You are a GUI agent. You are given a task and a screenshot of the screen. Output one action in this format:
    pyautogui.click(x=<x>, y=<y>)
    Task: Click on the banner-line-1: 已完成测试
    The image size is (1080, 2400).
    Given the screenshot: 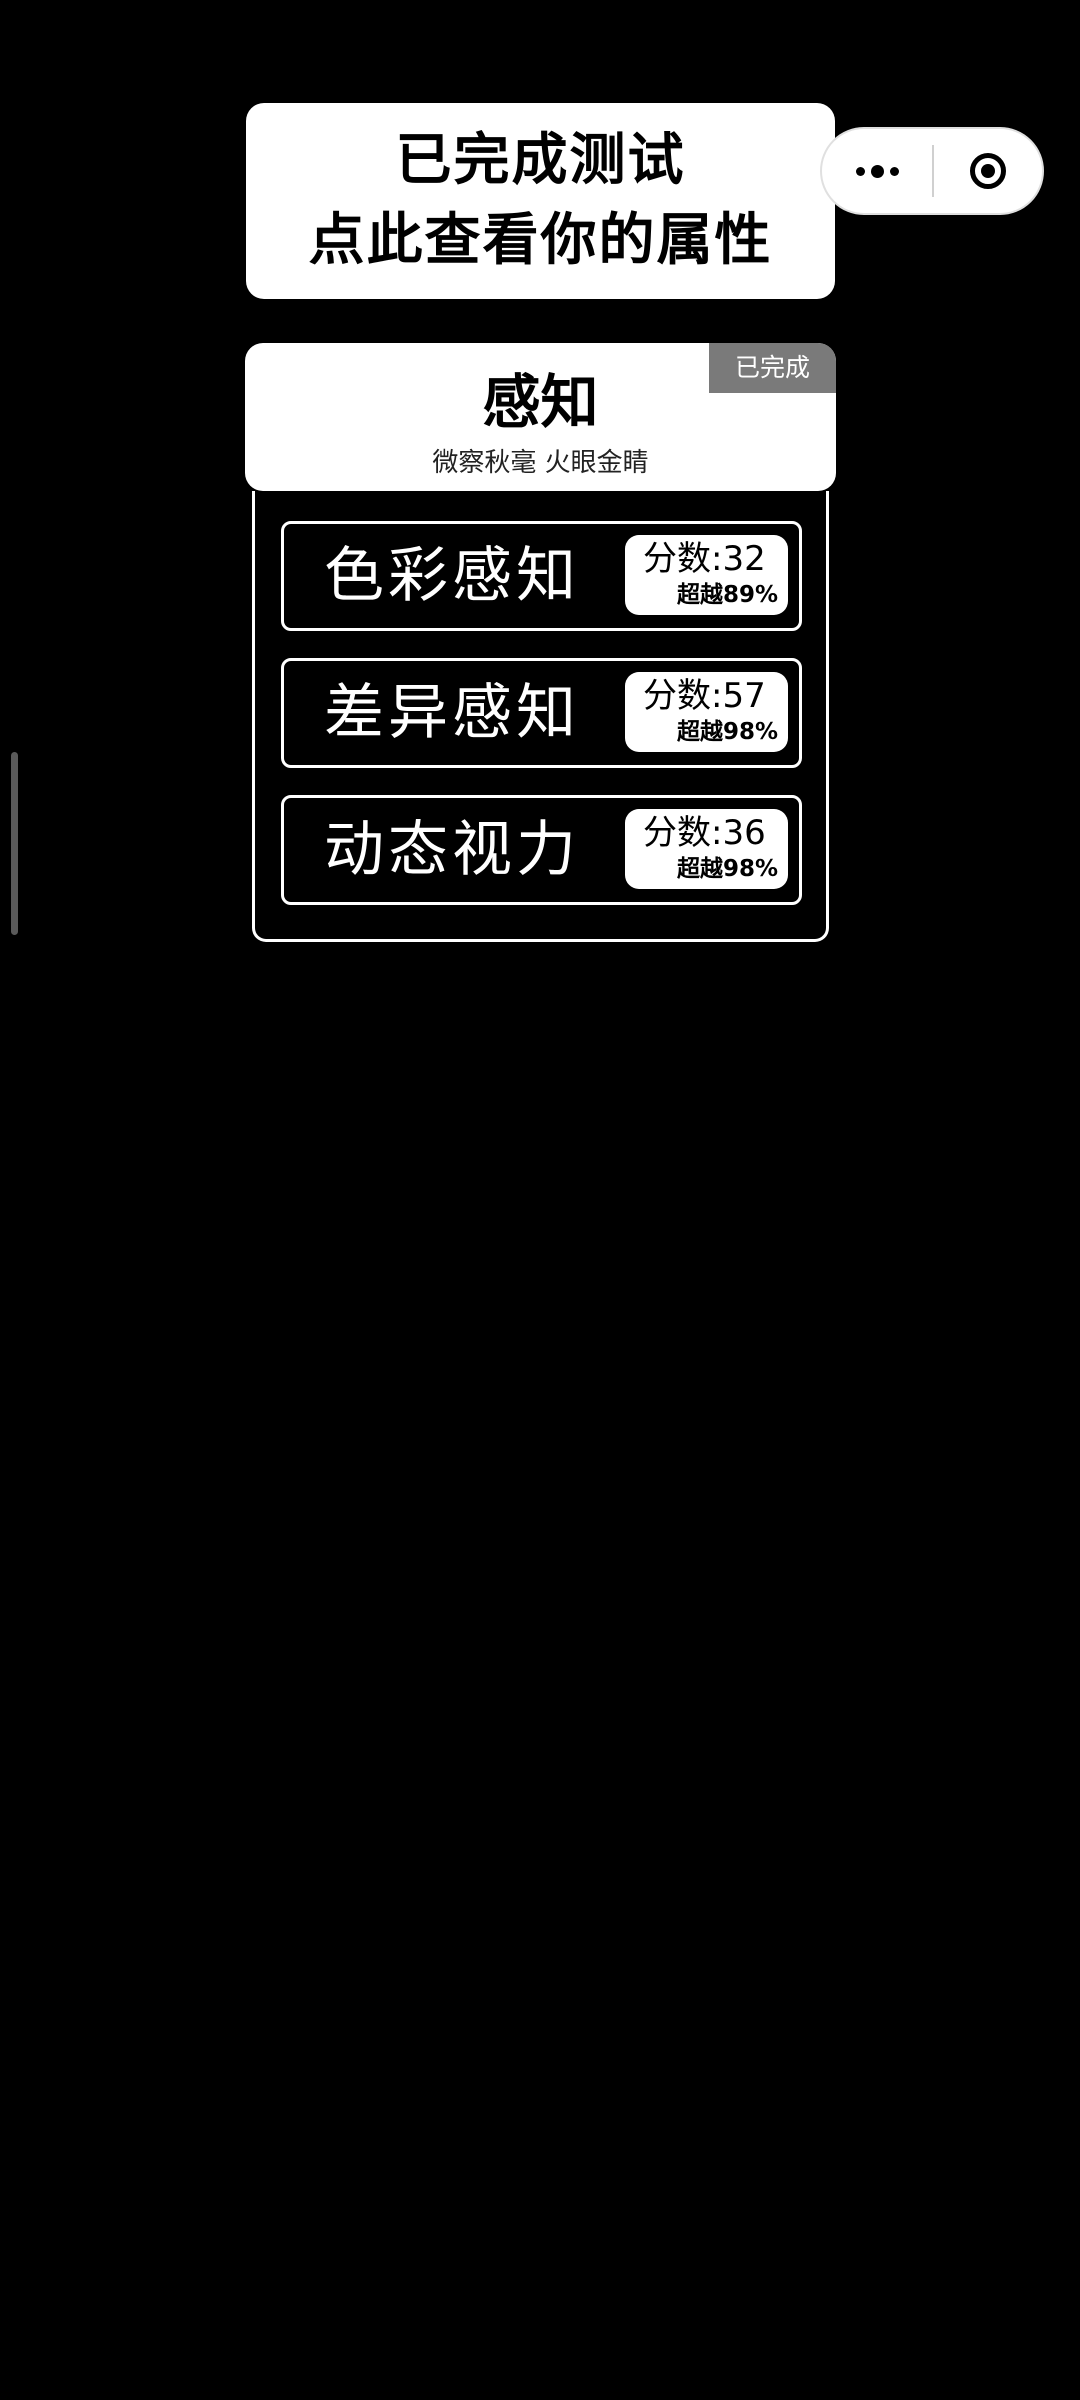 What is the action you would take?
    pyautogui.click(x=540, y=160)
    